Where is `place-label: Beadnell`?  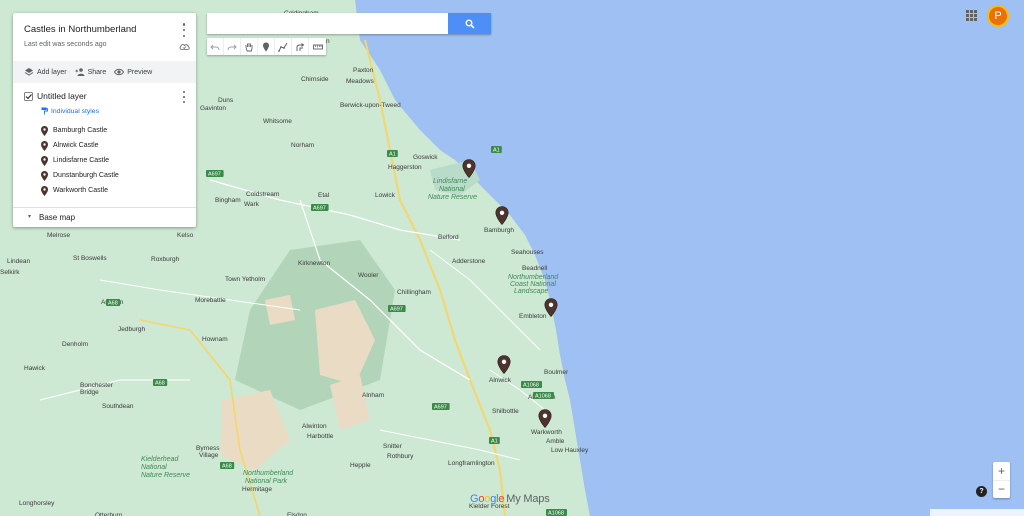
place-label: Beadnell is located at coordinates (535, 268).